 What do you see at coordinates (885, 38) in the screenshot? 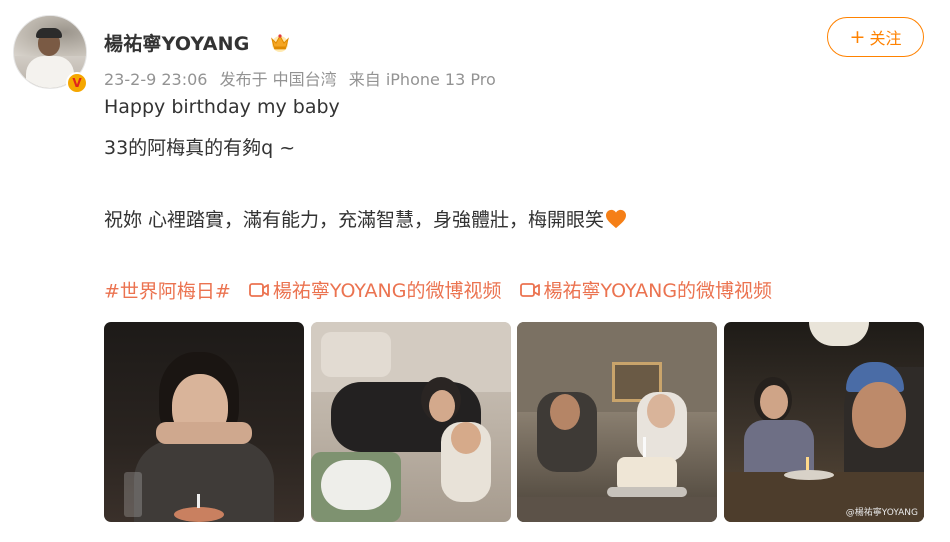
I see `follow-button-label: 关注` at bounding box center [885, 38].